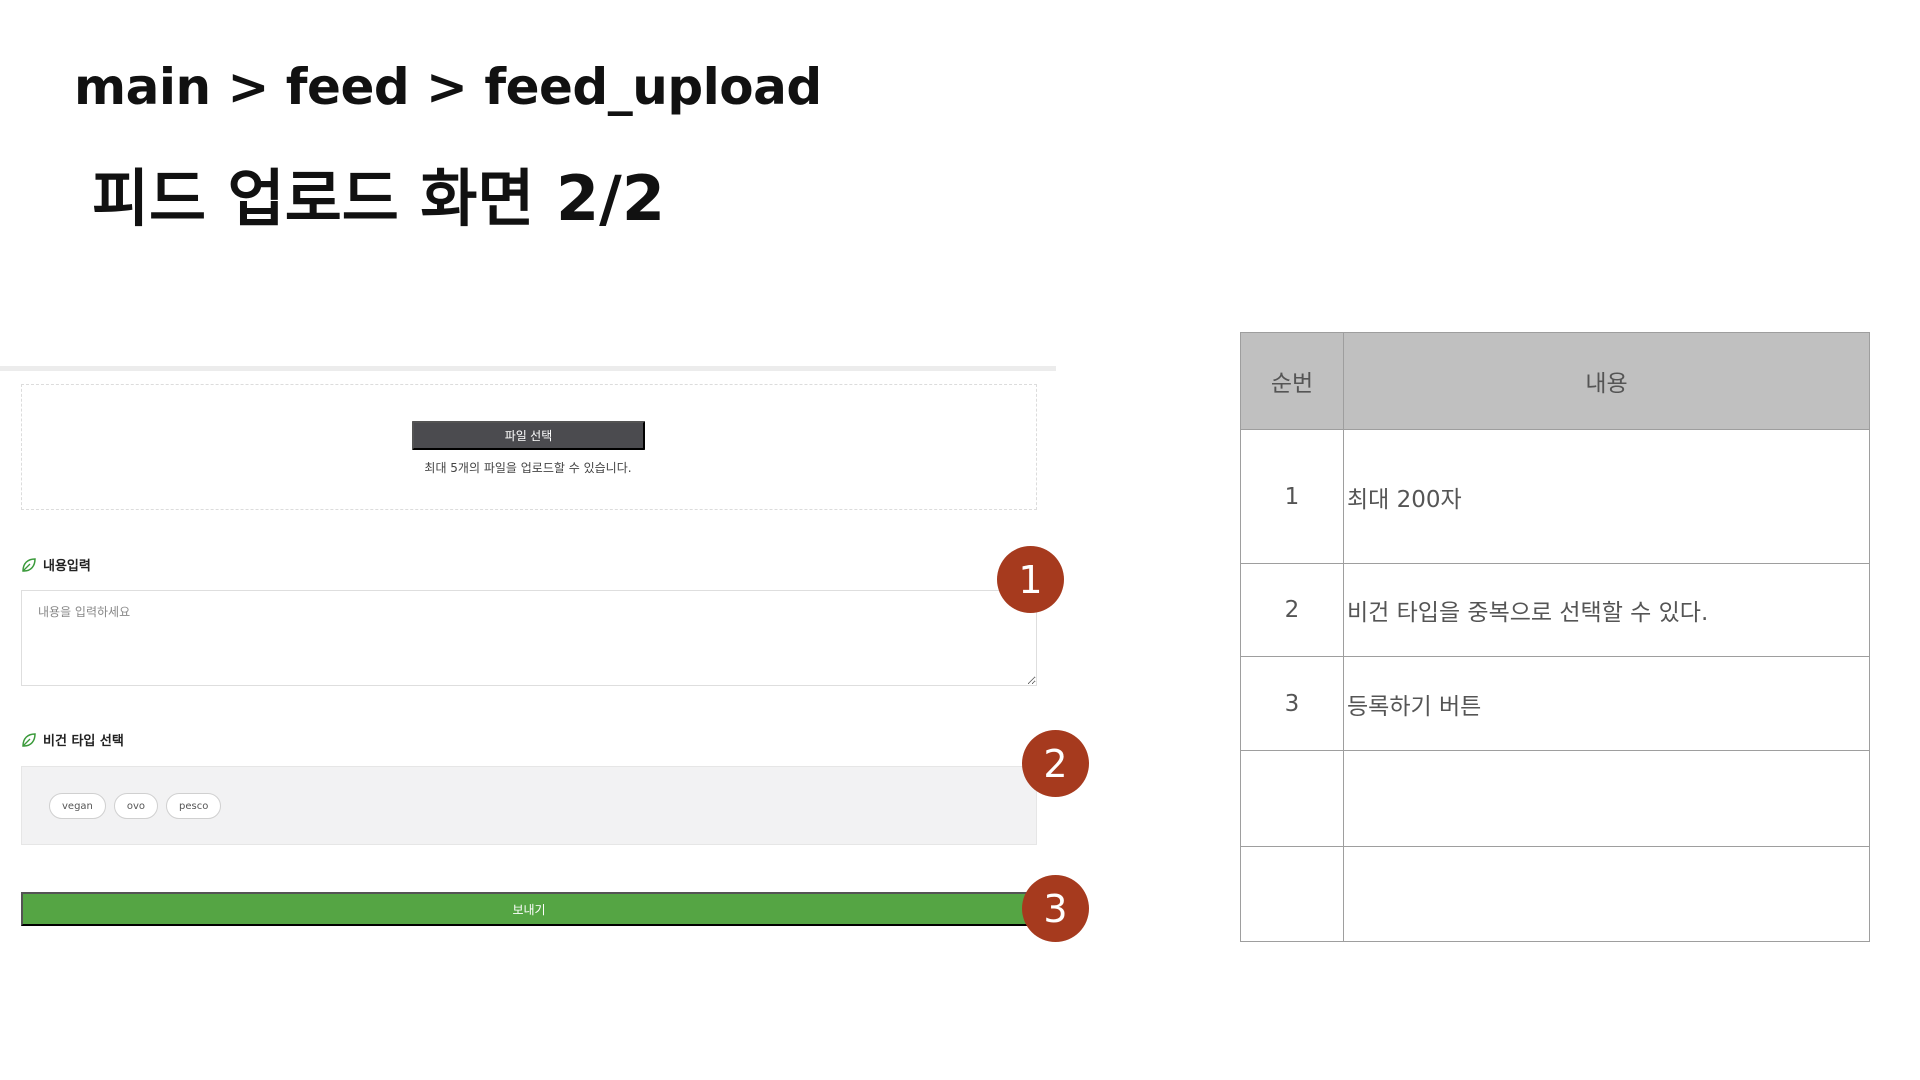 The width and height of the screenshot is (1920, 1080). What do you see at coordinates (1292, 610) in the screenshot?
I see `row-number: 2` at bounding box center [1292, 610].